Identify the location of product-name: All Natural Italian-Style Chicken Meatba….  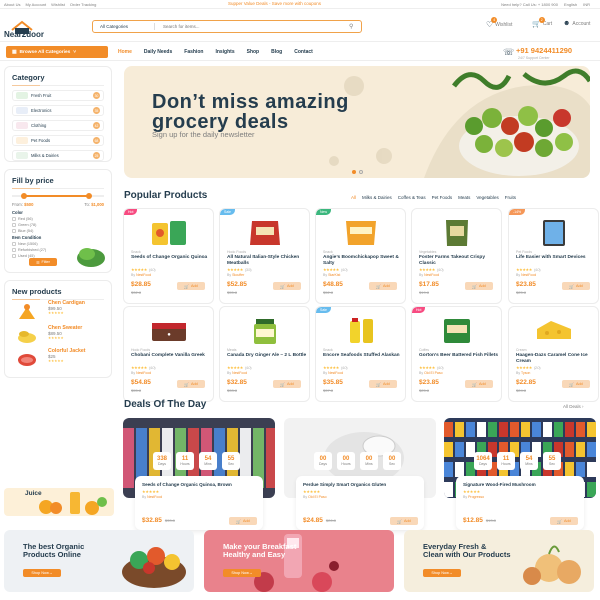
(268, 260).